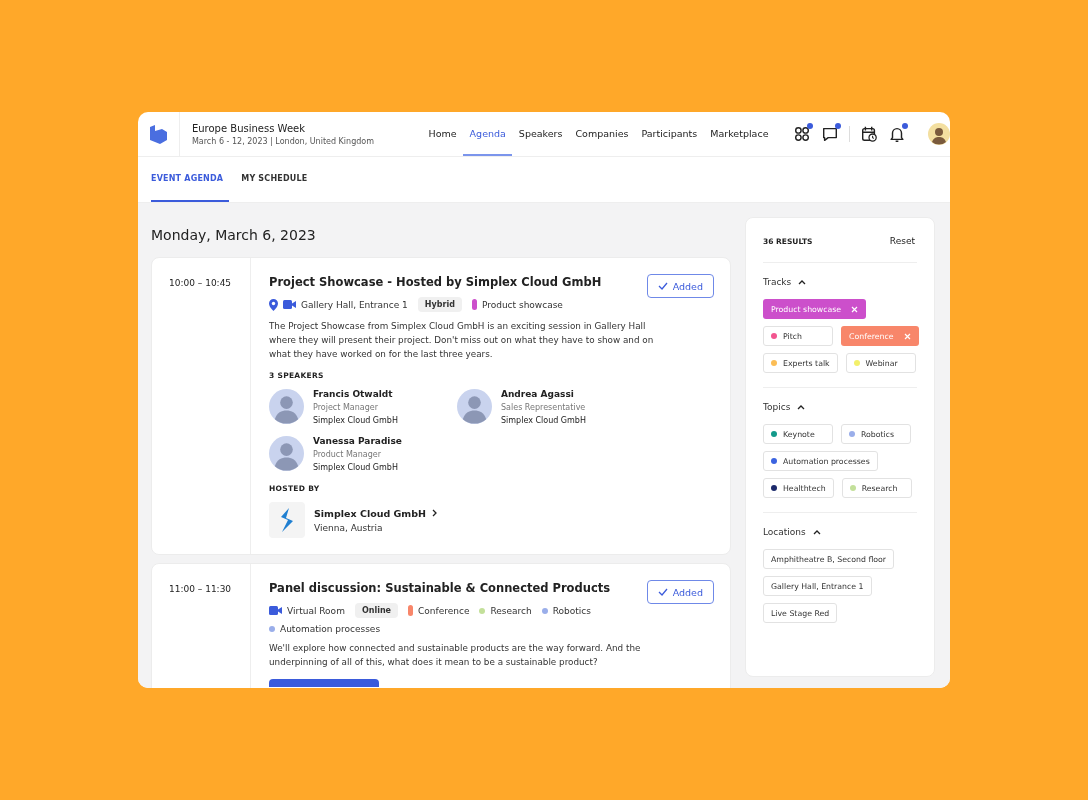 The height and width of the screenshot is (800, 1088). Describe the element at coordinates (785, 282) in the screenshot. I see `filter-group-toggle: Tracks` at that location.